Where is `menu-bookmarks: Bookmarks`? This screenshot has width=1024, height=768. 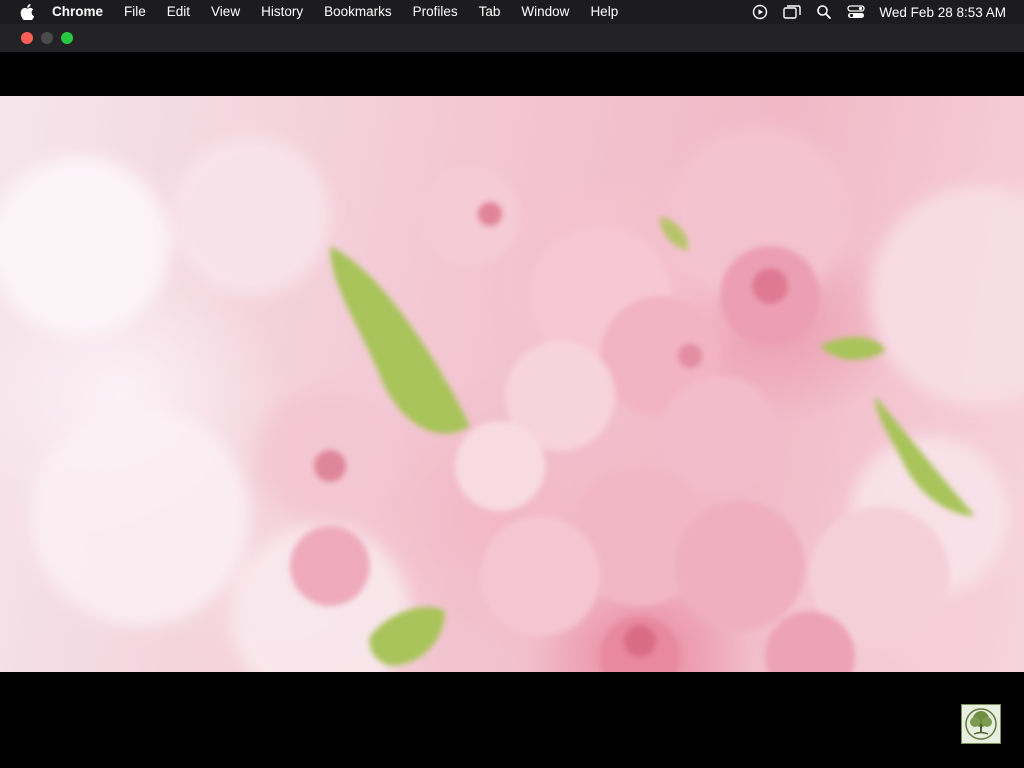 menu-bookmarks: Bookmarks is located at coordinates (358, 12).